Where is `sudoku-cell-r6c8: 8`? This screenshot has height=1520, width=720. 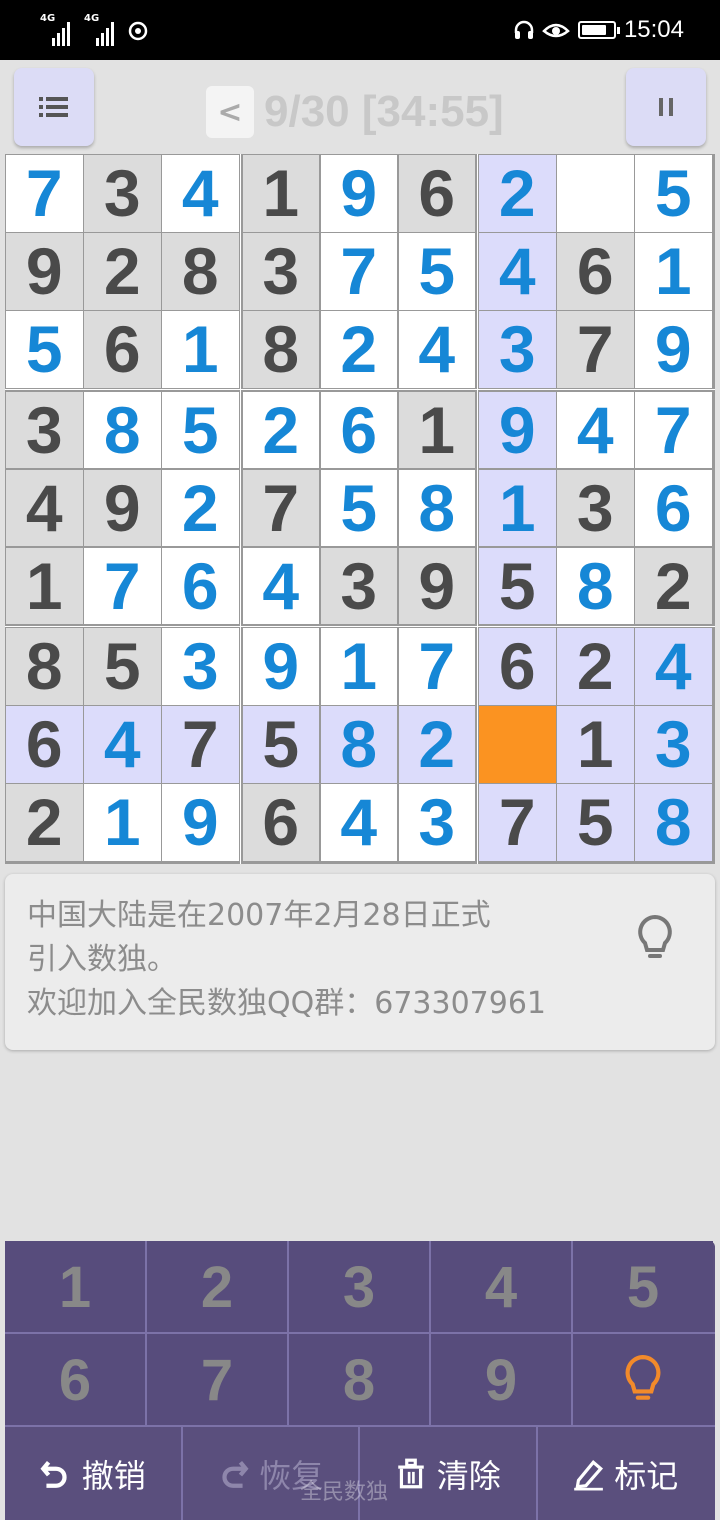
sudoku-cell-r6c8: 8 is located at coordinates (595, 585).